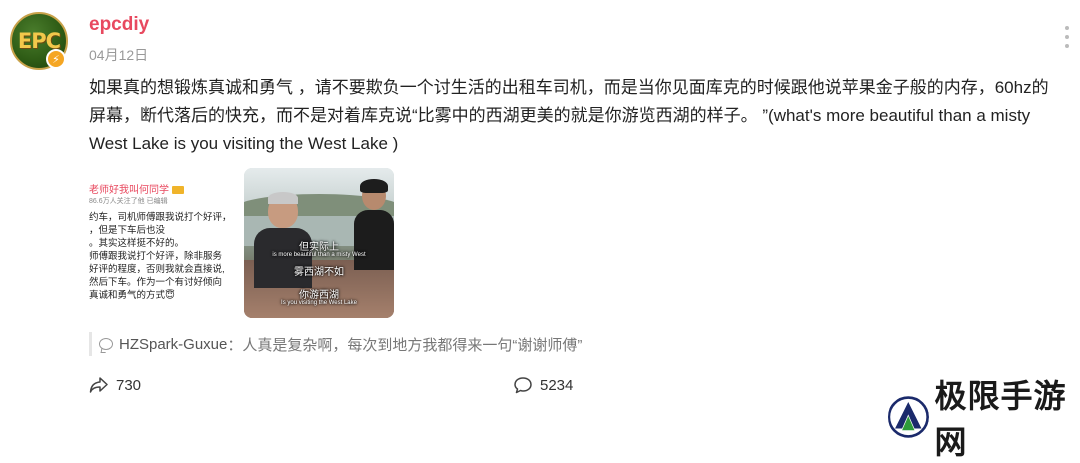 The image size is (1080, 463). Describe the element at coordinates (1000, 419) in the screenshot. I see `watermark-text: 极限手游网` at that location.